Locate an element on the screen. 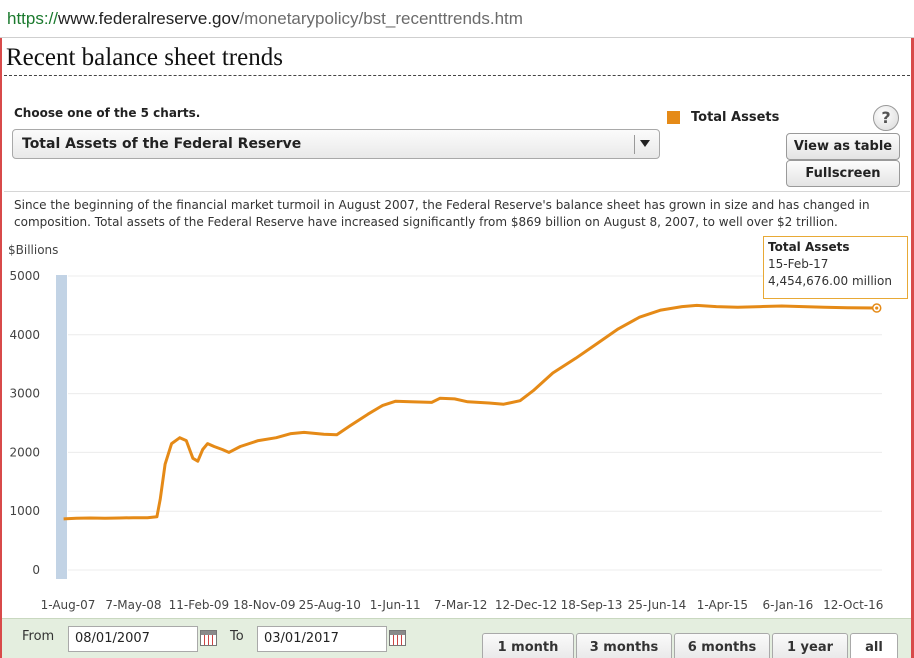  tooltip-title: Total Assets is located at coordinates (809, 247).